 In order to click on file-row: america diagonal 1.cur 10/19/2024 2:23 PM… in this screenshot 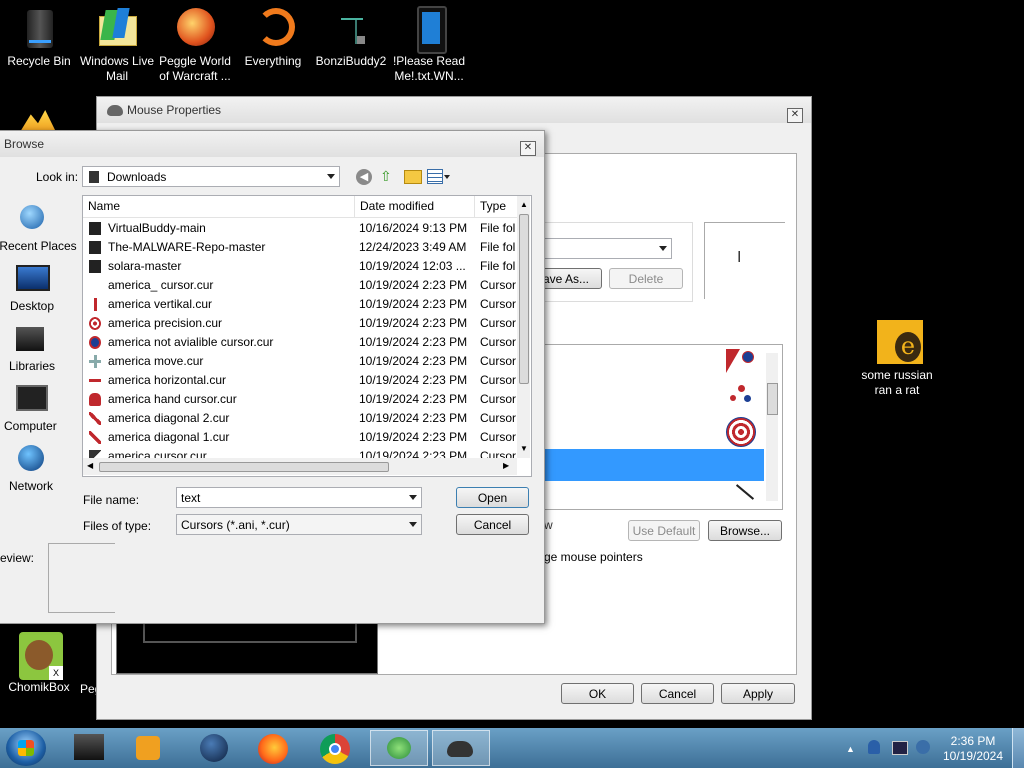, I will do `click(303, 437)`.